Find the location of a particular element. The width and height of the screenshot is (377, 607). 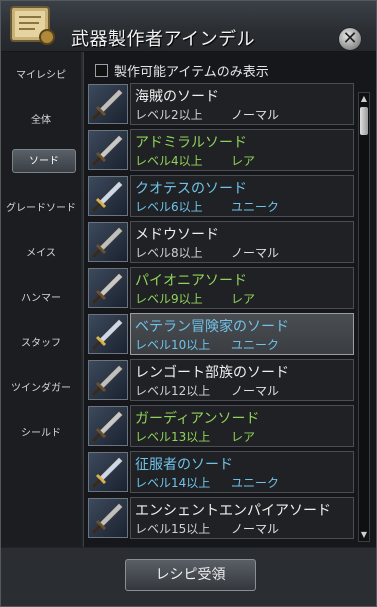

recipe-info: 海賊のソード レベル2以上 ノーマル is located at coordinates (242, 104).